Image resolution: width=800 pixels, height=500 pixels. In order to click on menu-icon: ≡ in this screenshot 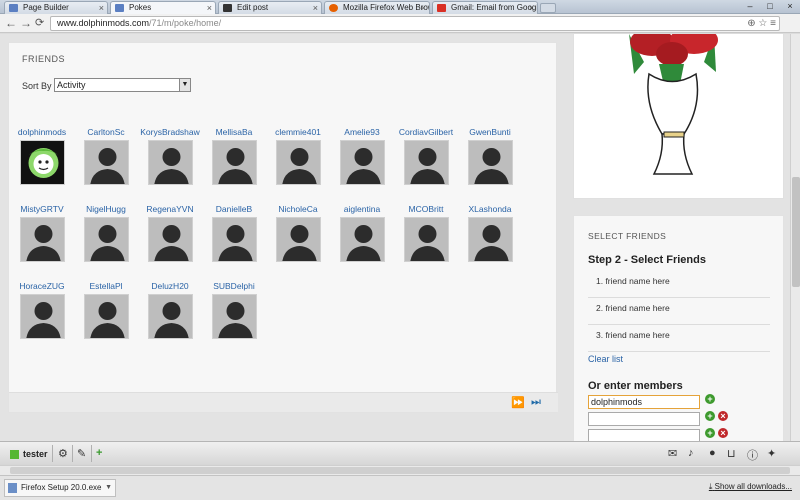, I will do `click(773, 23)`.